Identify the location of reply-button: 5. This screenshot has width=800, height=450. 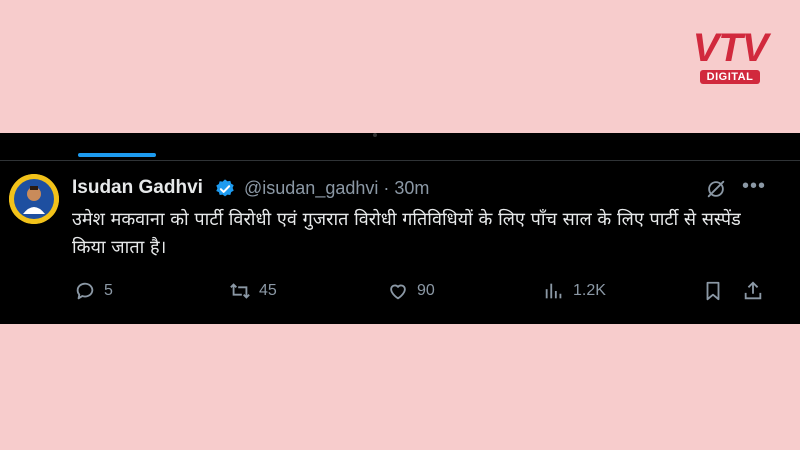
(93, 291).